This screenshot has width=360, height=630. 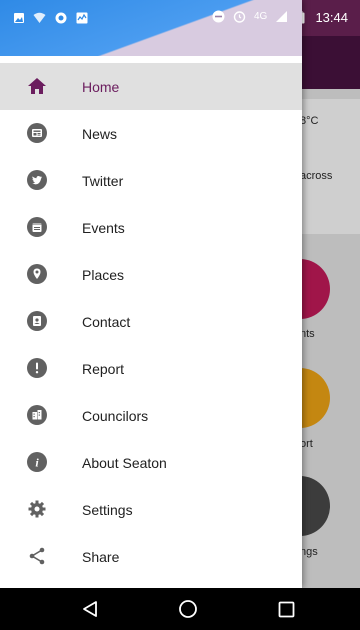 I want to click on network-type: 4G, so click(x=261, y=16).